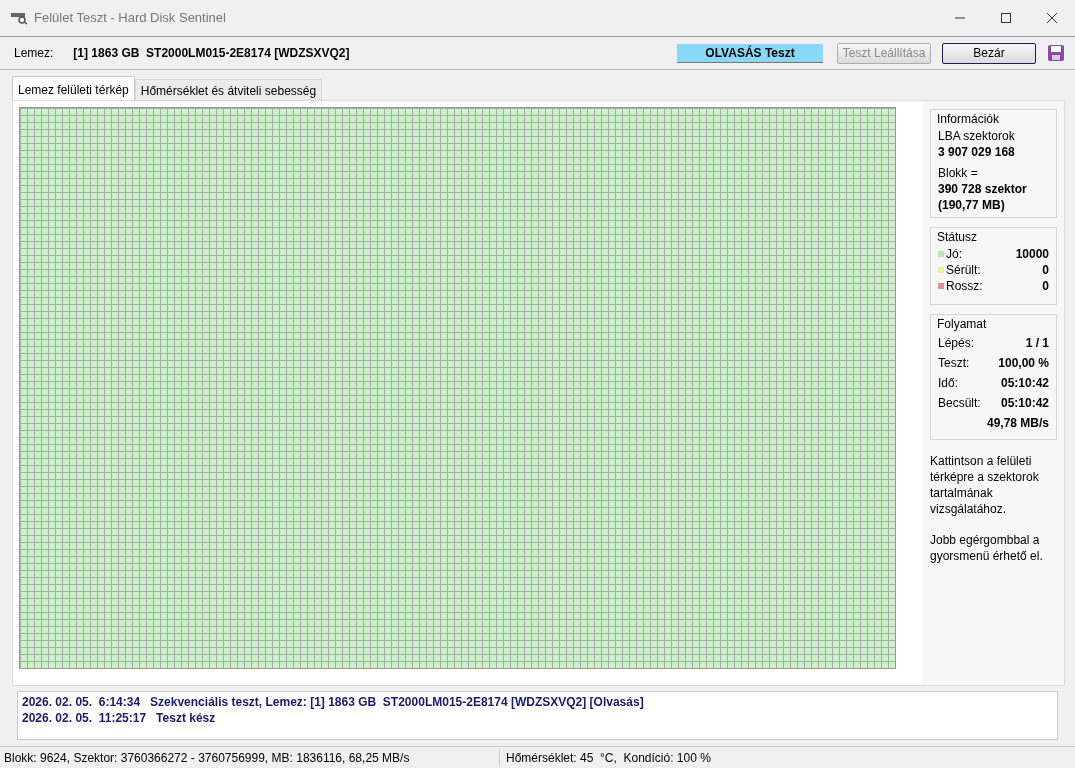 The height and width of the screenshot is (768, 1075). What do you see at coordinates (130, 18) in the screenshot?
I see `window-title: Felület Teszt - Hard Disk Sentinel` at bounding box center [130, 18].